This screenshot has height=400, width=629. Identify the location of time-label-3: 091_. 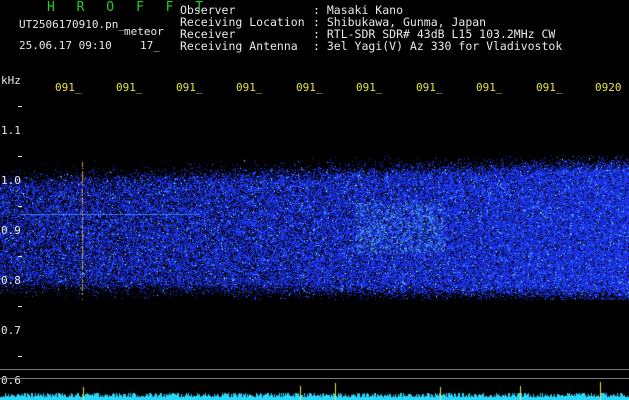
(189, 87).